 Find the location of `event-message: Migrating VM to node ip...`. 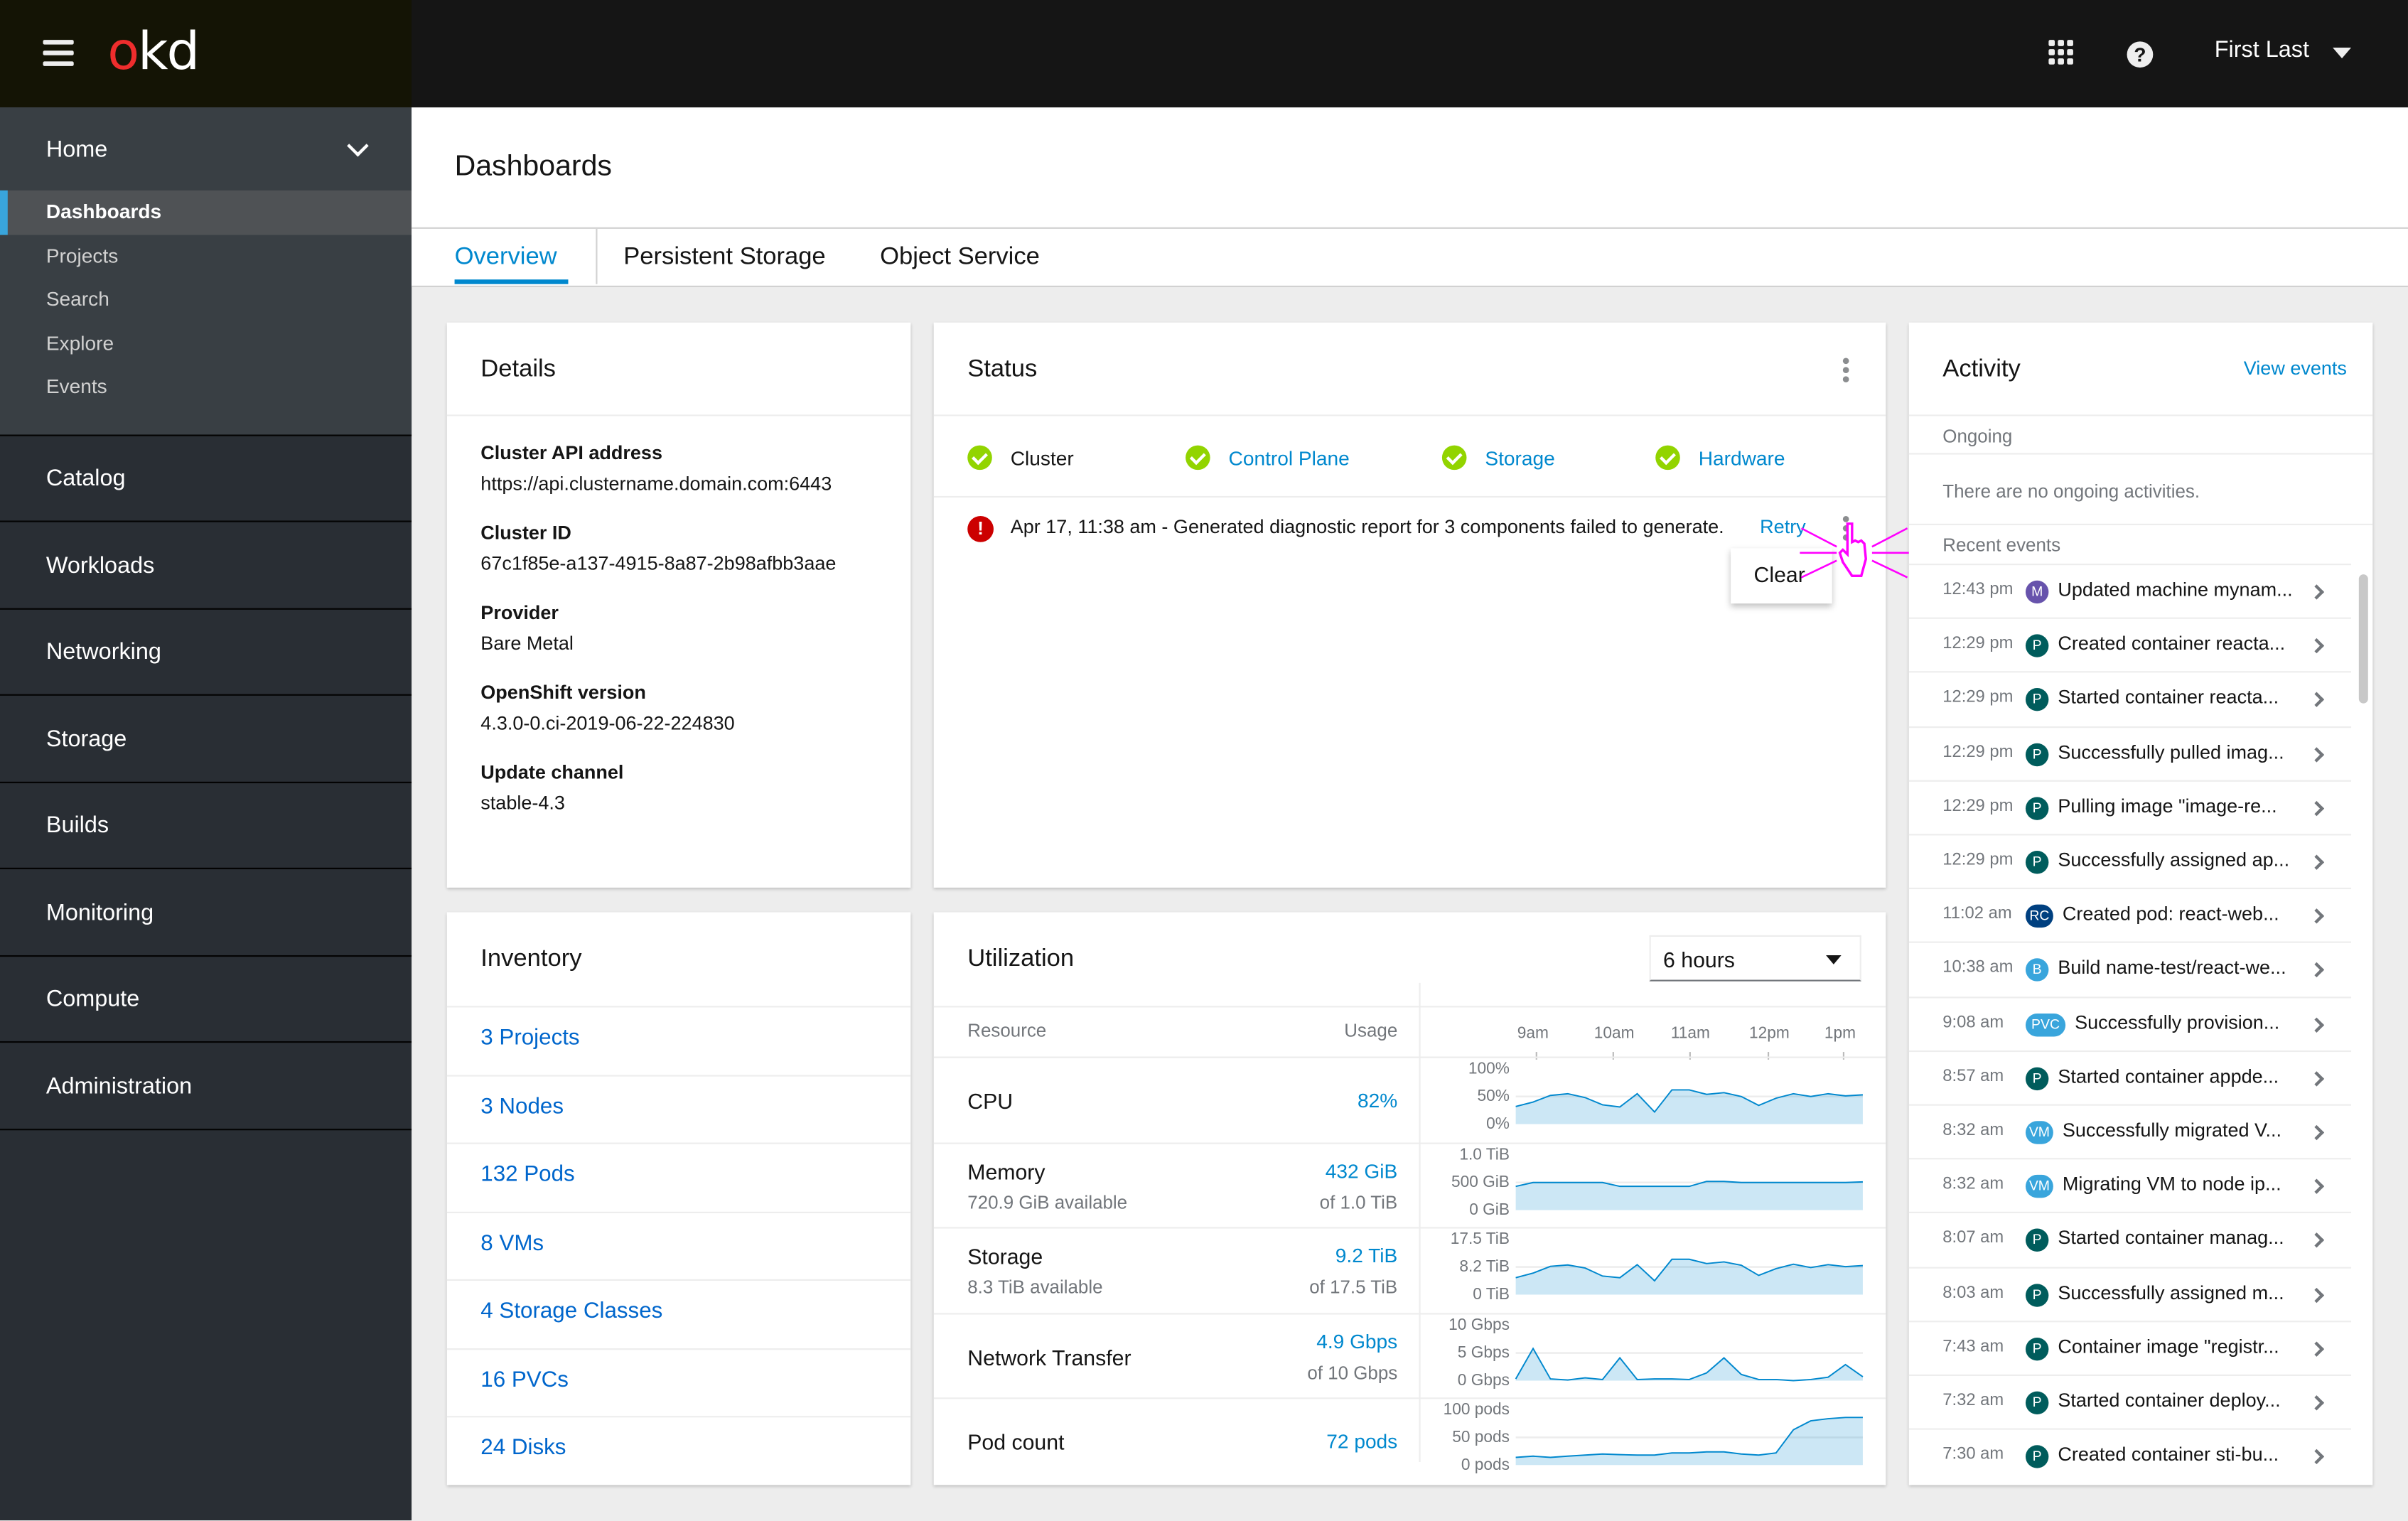

event-message: Migrating VM to node ip... is located at coordinates (2172, 1184).